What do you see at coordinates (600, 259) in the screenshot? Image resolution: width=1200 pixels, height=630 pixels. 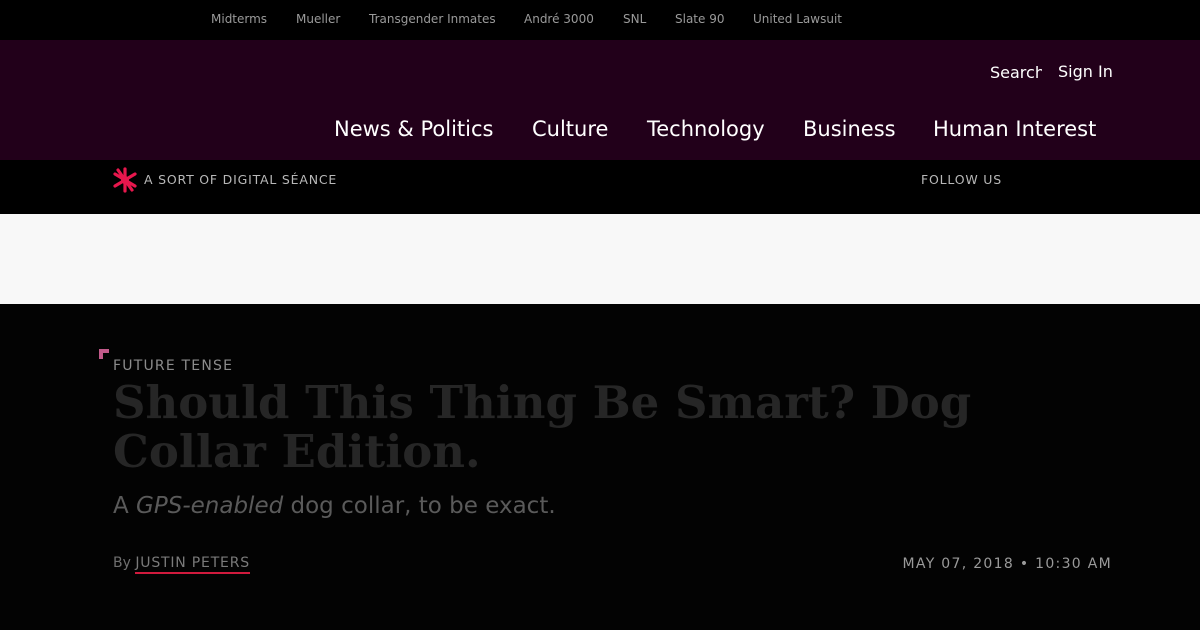 I see `ad-placeholder` at bounding box center [600, 259].